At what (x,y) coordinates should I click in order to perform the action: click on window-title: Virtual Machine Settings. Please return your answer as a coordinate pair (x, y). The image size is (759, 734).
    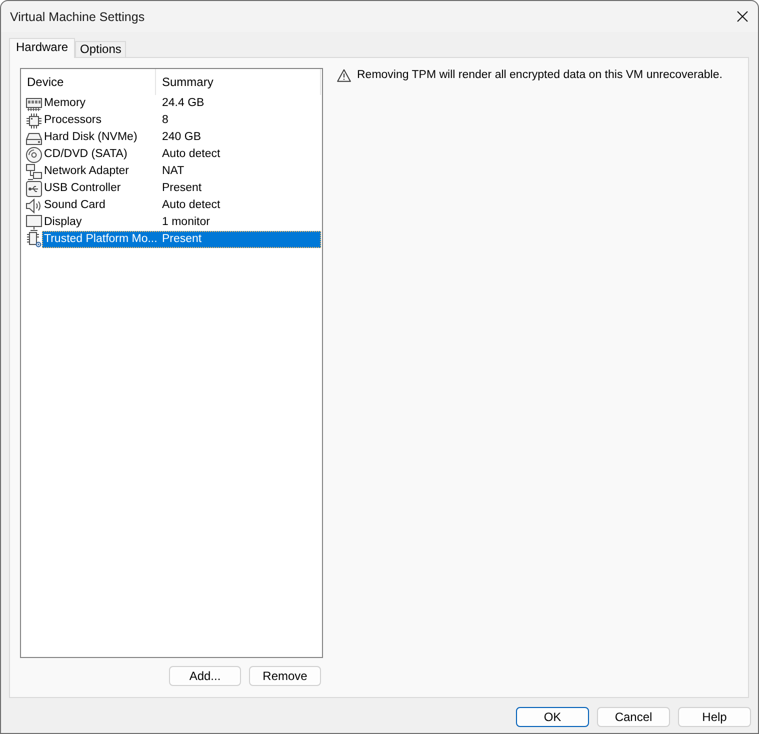
    Looking at the image, I should click on (77, 17).